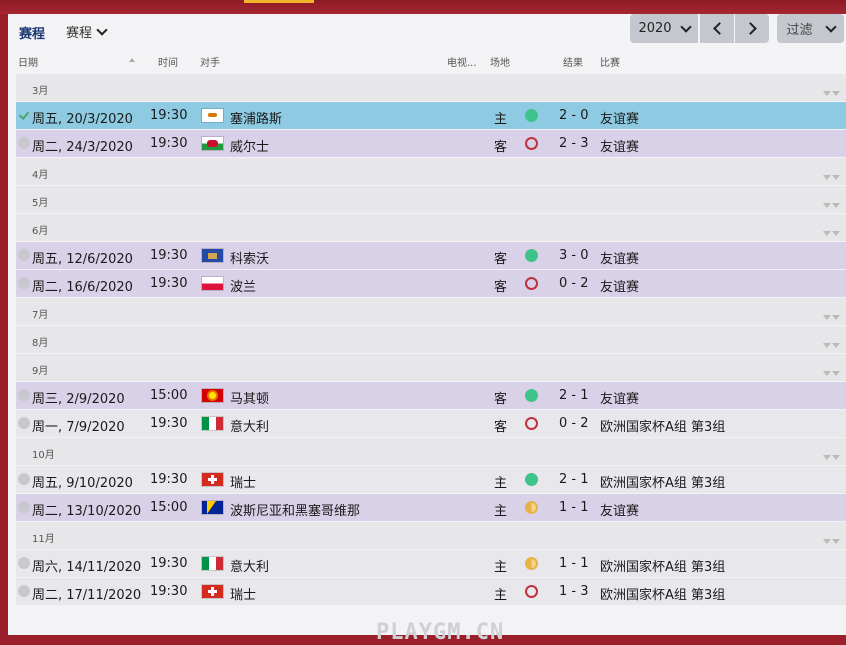  What do you see at coordinates (168, 61) in the screenshot?
I see `column-header-time: 时间` at bounding box center [168, 61].